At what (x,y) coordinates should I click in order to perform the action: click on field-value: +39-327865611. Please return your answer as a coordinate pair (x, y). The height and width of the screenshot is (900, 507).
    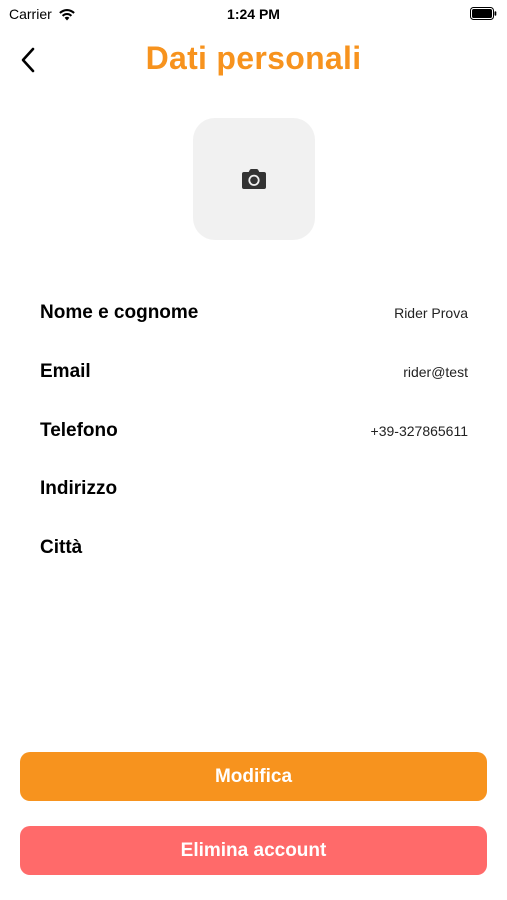
    Looking at the image, I should click on (419, 430).